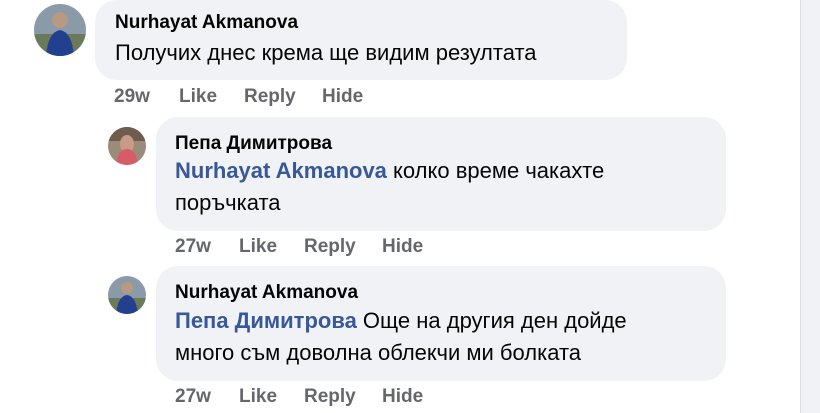  Describe the element at coordinates (253, 144) in the screenshot. I see `comment-author: Пепа Димитрова` at that location.